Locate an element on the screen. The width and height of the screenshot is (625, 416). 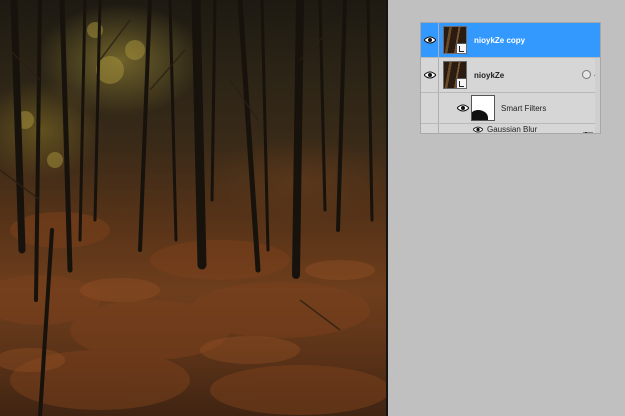
layer-row-nioykze-copy: nioykZe copy is located at coordinates (510, 40).